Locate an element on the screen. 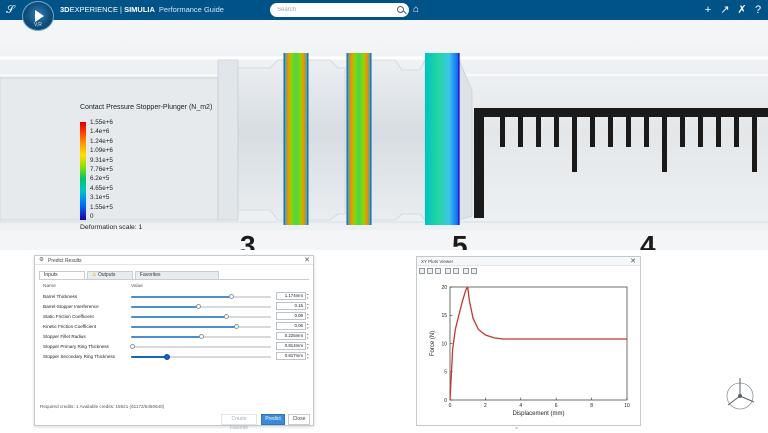 This screenshot has height=433, width=768. legend-label: 9.31e+5 is located at coordinates (101, 160).